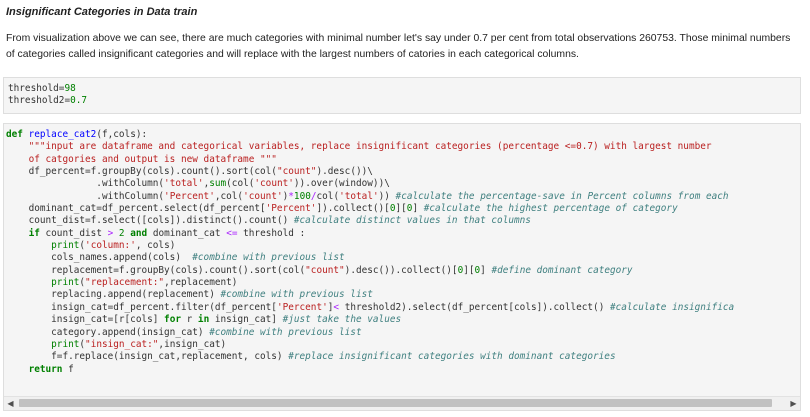  Describe the element at coordinates (36, 88) in the screenshot. I see `code-text: threshold=` at that location.